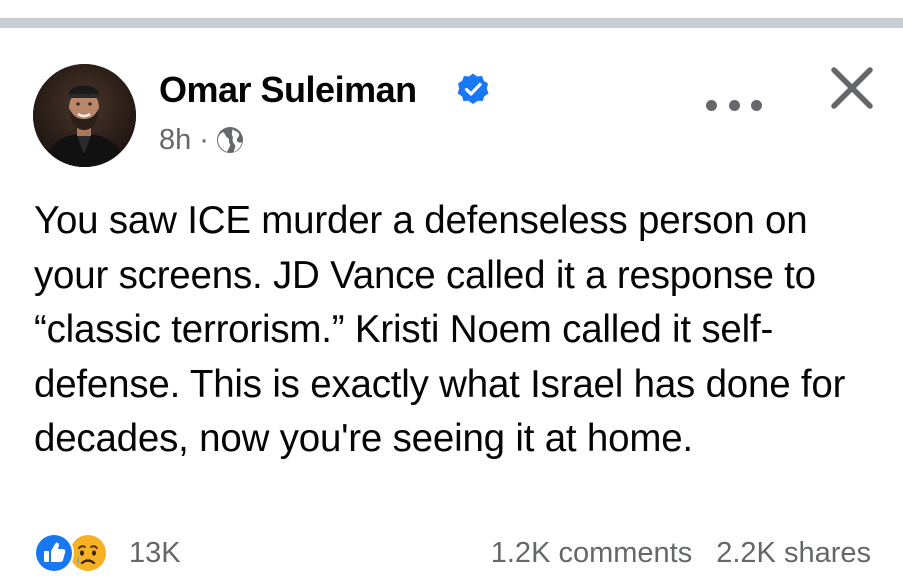 The image size is (903, 579). What do you see at coordinates (76, 553) in the screenshot?
I see `reaction-icons` at bounding box center [76, 553].